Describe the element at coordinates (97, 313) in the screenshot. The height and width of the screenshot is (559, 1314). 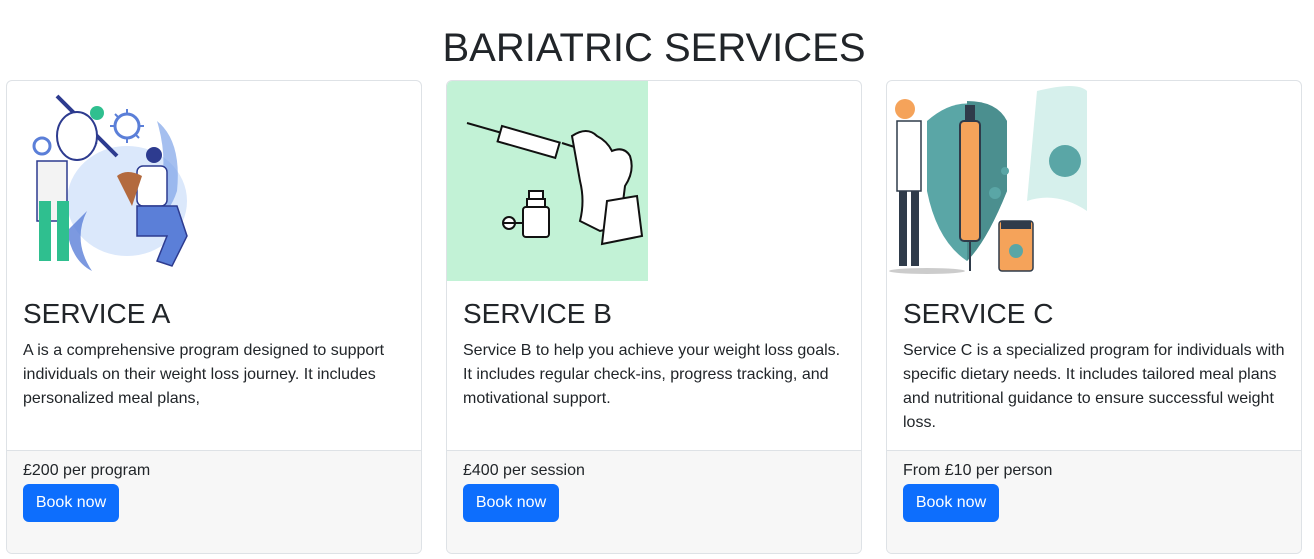
I see `service-a-title: SERVICE A` at that location.